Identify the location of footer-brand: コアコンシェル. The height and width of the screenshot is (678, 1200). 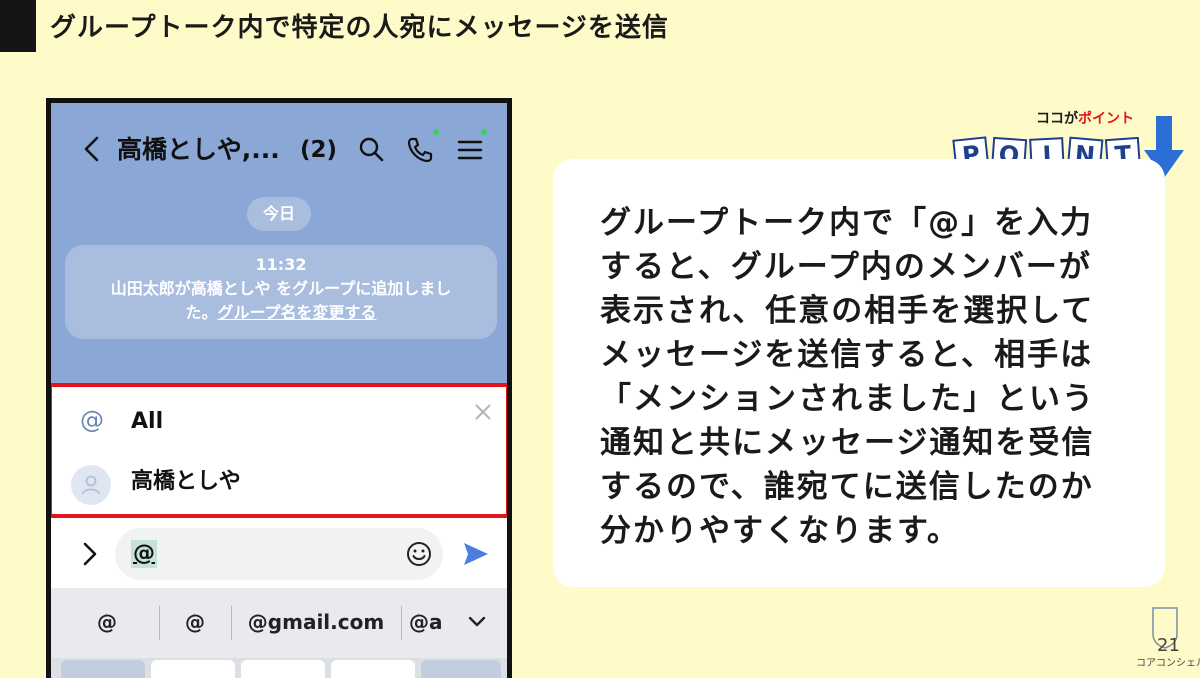
(1168, 663).